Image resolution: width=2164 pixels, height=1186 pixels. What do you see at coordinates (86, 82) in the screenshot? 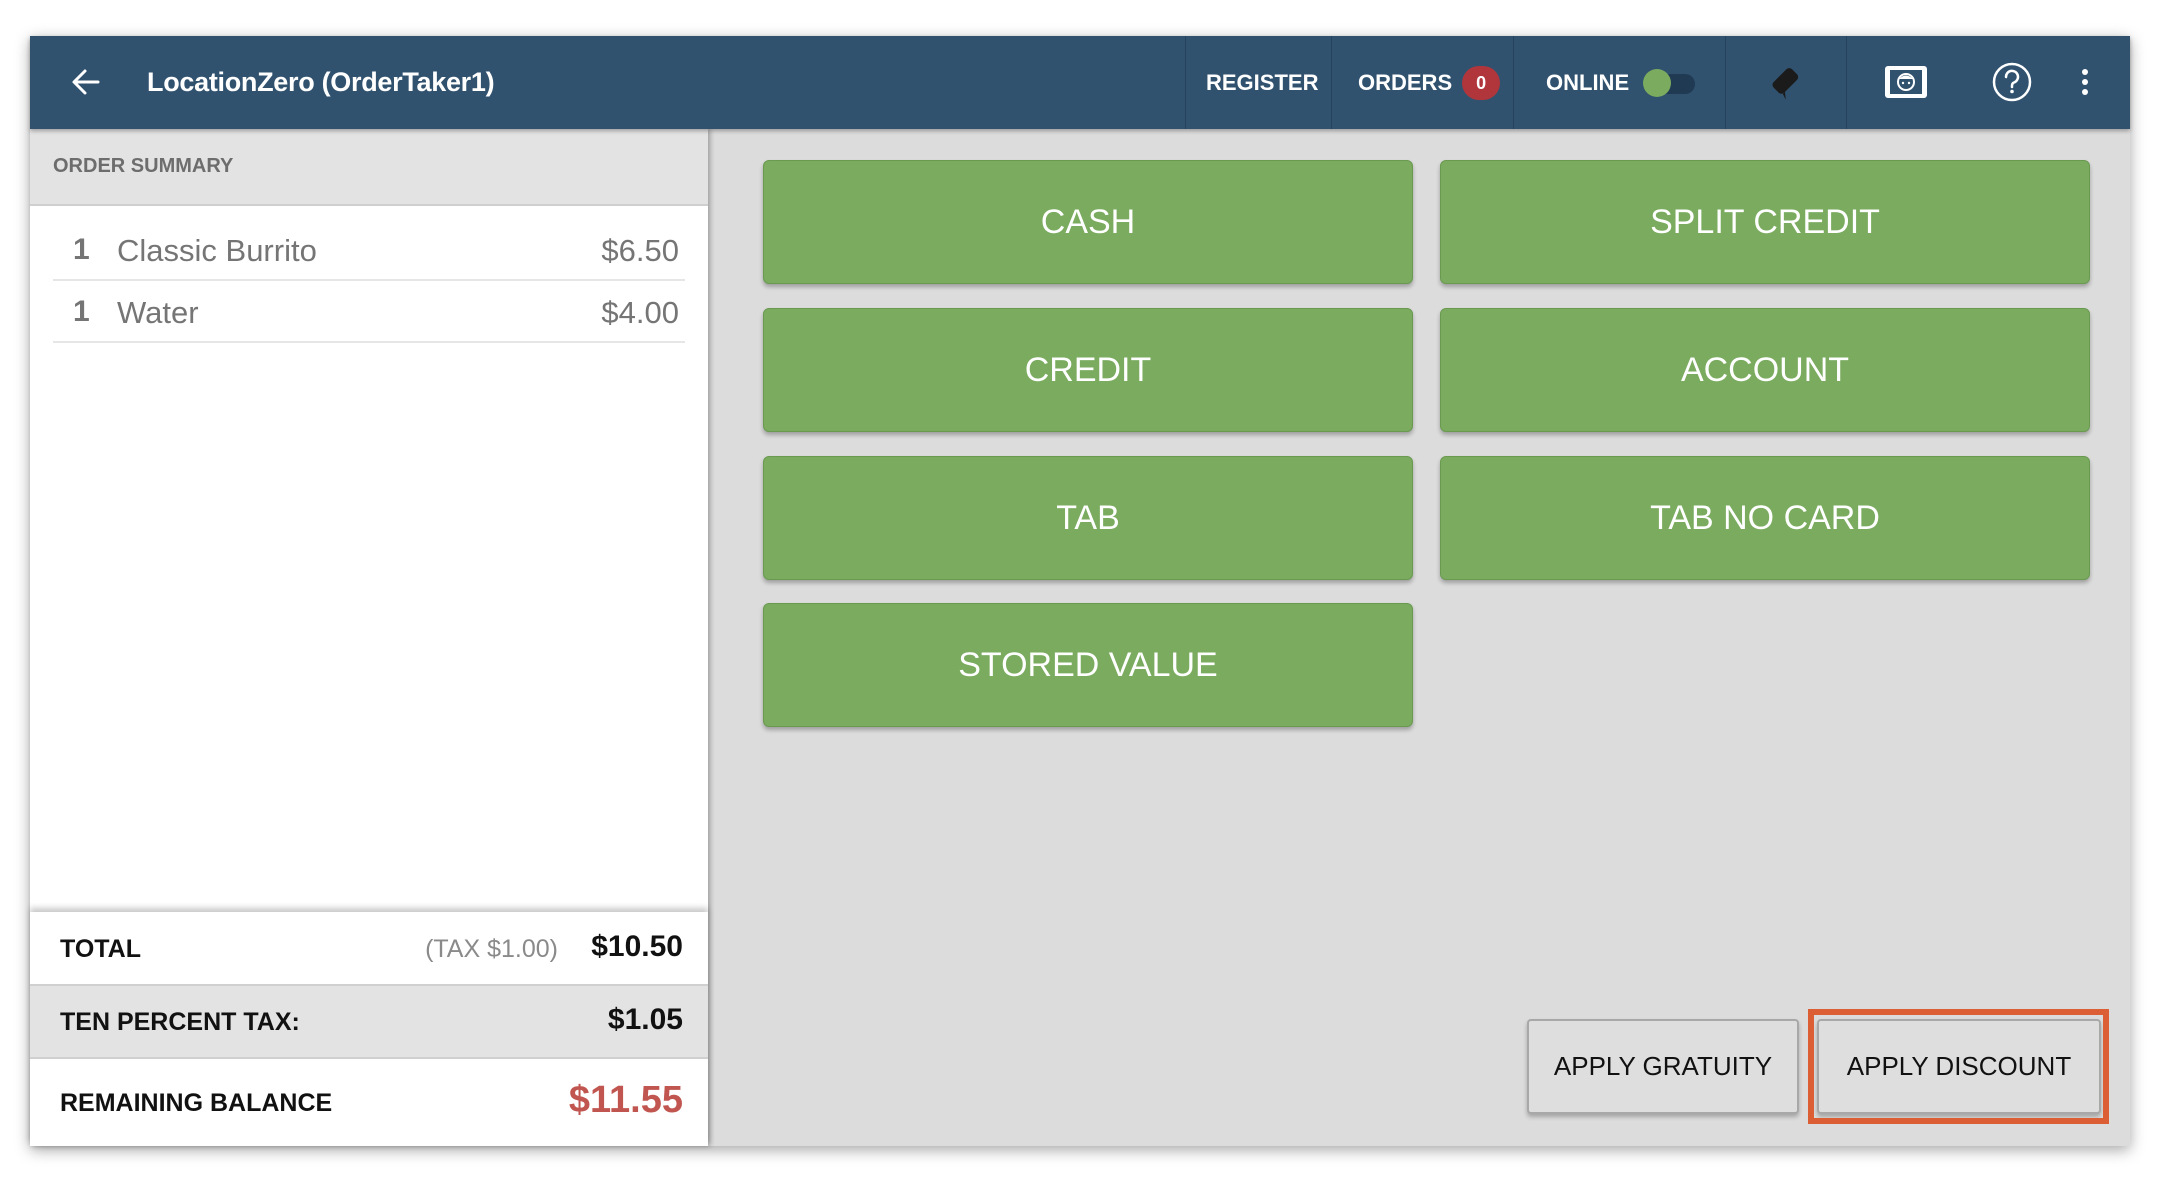
I see `back-arrow-icon` at bounding box center [86, 82].